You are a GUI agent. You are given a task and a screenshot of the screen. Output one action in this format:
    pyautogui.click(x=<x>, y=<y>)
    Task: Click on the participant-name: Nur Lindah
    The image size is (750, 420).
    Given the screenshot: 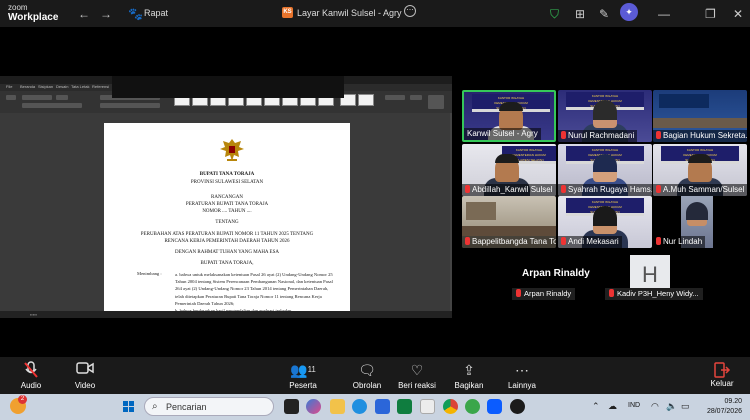 What is the action you would take?
    pyautogui.click(x=679, y=242)
    